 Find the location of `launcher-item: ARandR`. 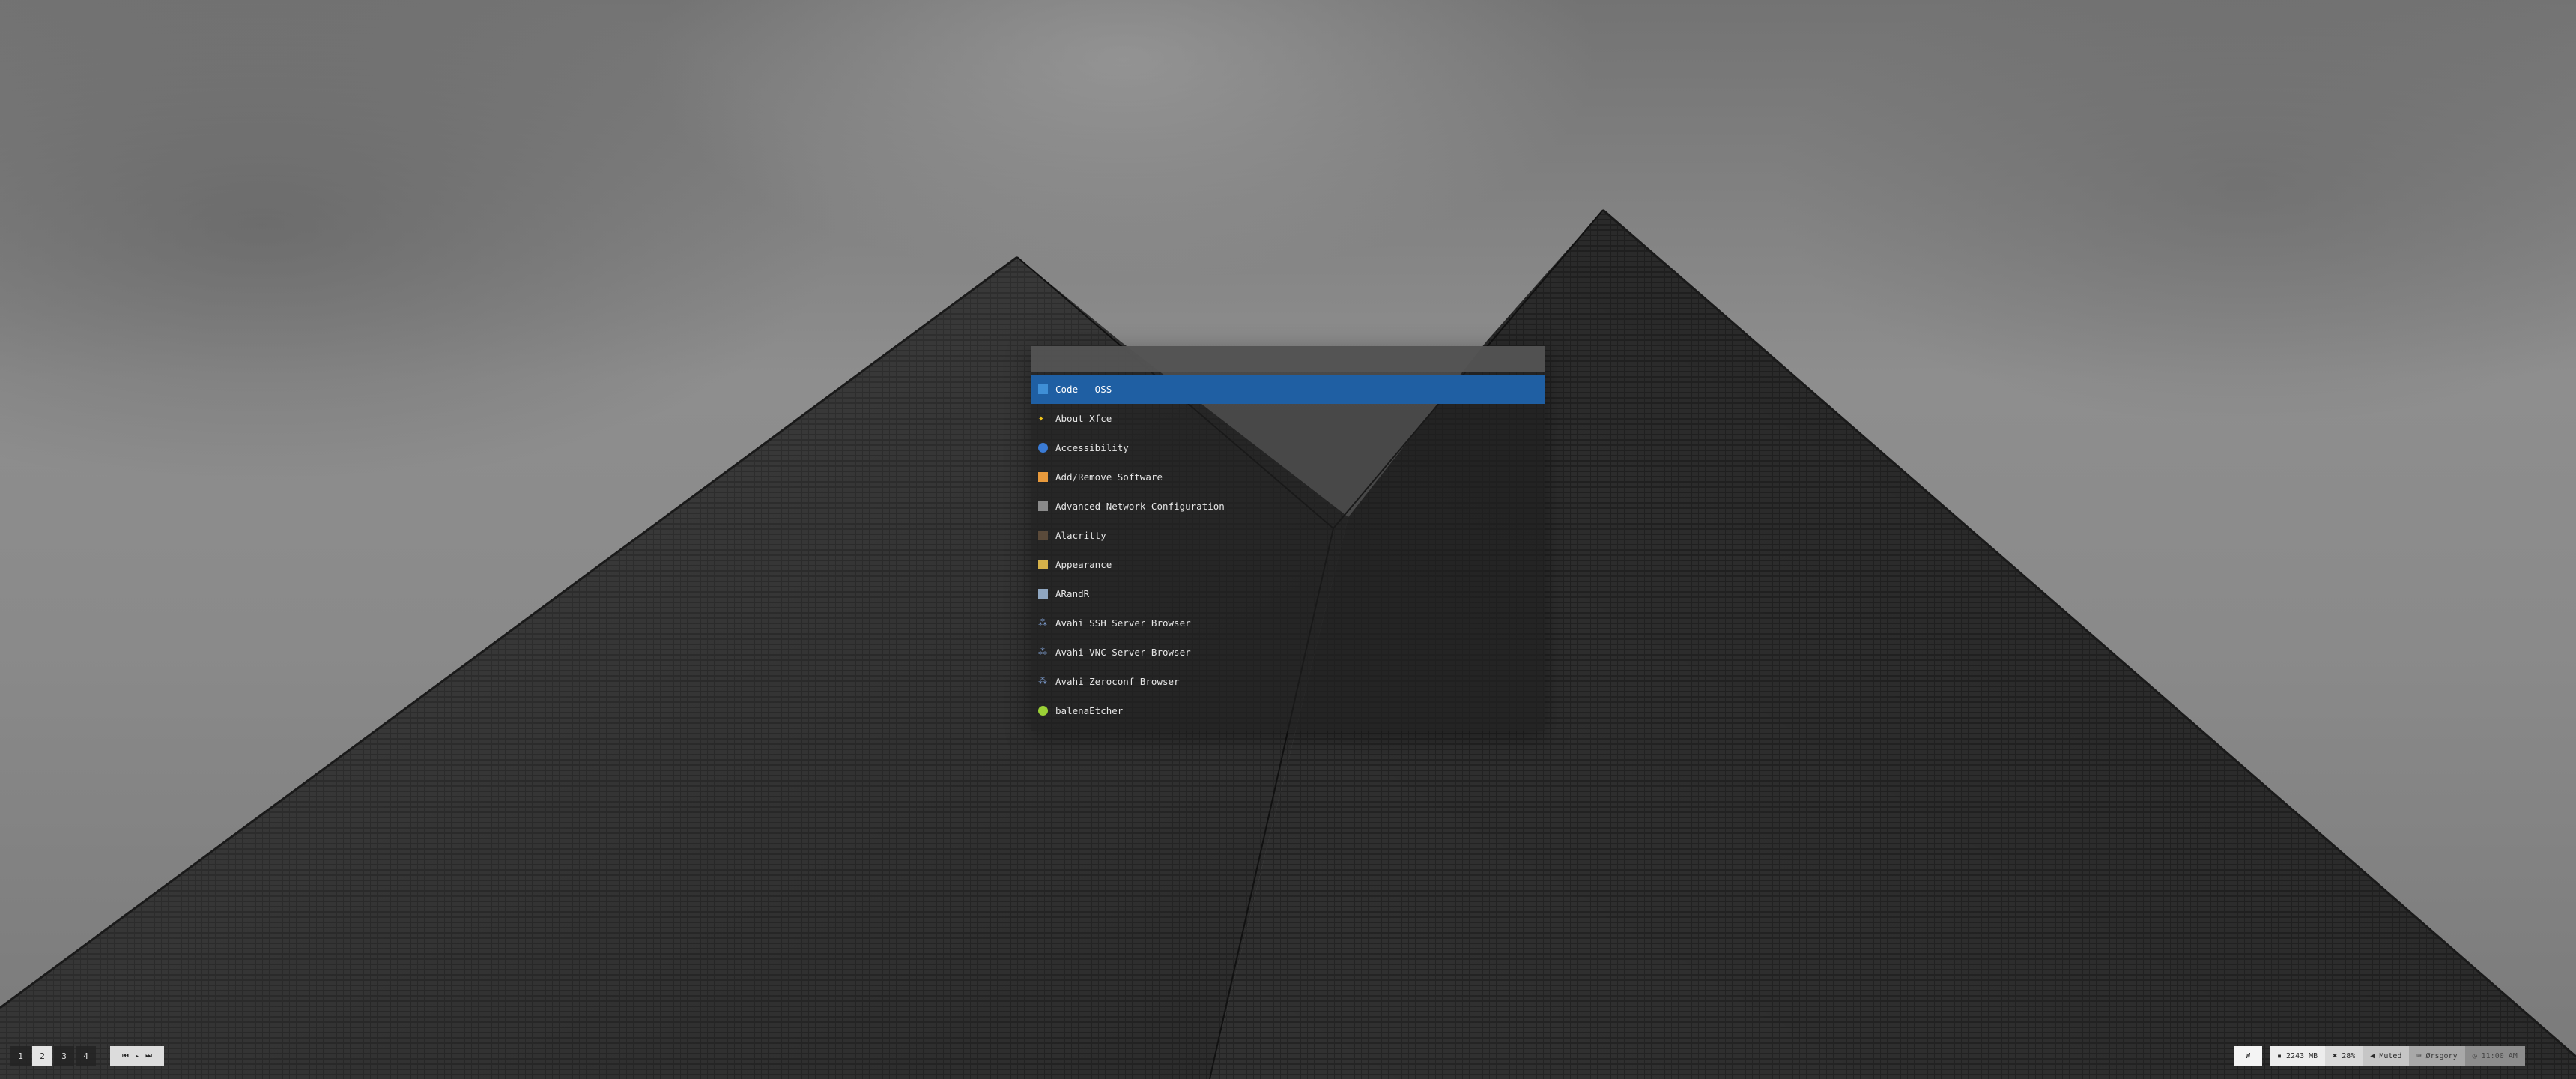

launcher-item: ARandR is located at coordinates (1288, 593).